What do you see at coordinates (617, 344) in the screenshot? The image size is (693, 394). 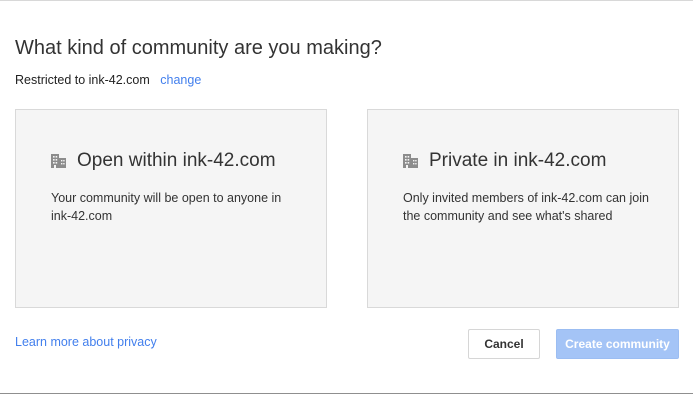 I see `create-community-button: Create community` at bounding box center [617, 344].